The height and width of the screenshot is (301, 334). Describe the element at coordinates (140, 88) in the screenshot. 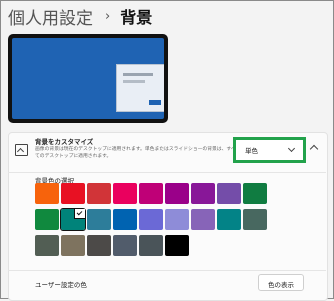

I see `preview-window` at that location.